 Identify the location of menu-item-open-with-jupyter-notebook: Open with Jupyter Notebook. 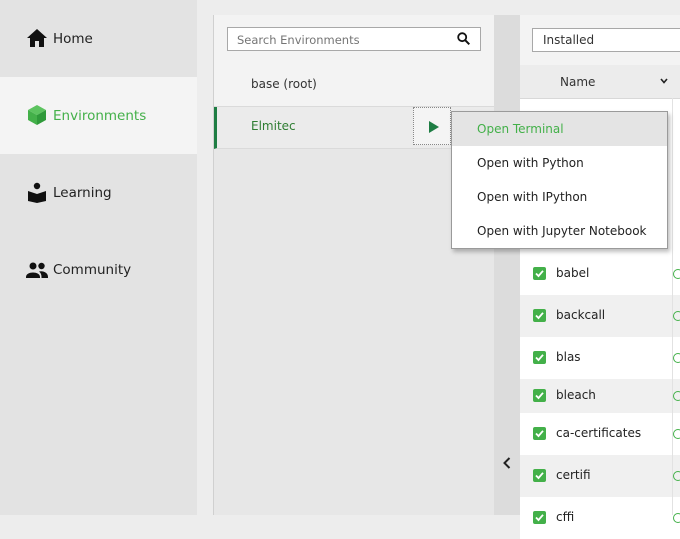
(559, 231).